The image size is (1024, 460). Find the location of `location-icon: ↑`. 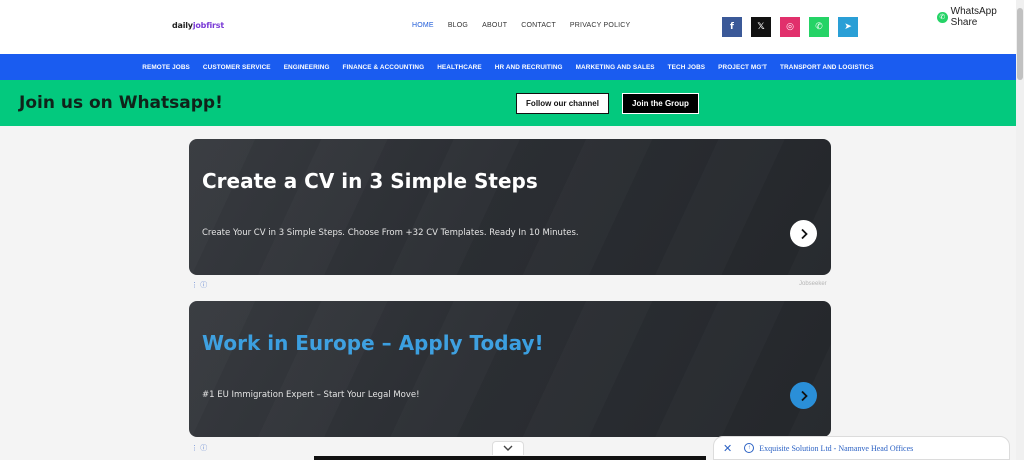

location-icon: ↑ is located at coordinates (749, 448).